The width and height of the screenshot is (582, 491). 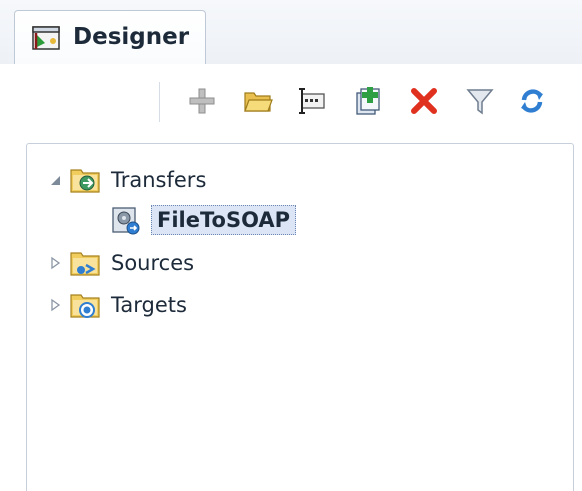 I want to click on add-icon, so click(x=202, y=101).